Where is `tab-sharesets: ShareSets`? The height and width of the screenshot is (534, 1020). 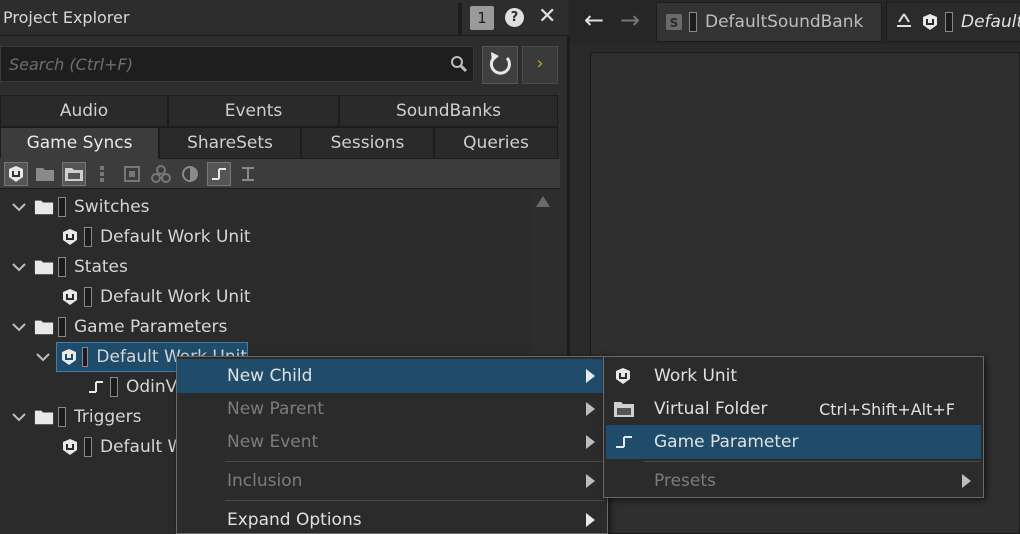 tab-sharesets: ShareSets is located at coordinates (230, 143).